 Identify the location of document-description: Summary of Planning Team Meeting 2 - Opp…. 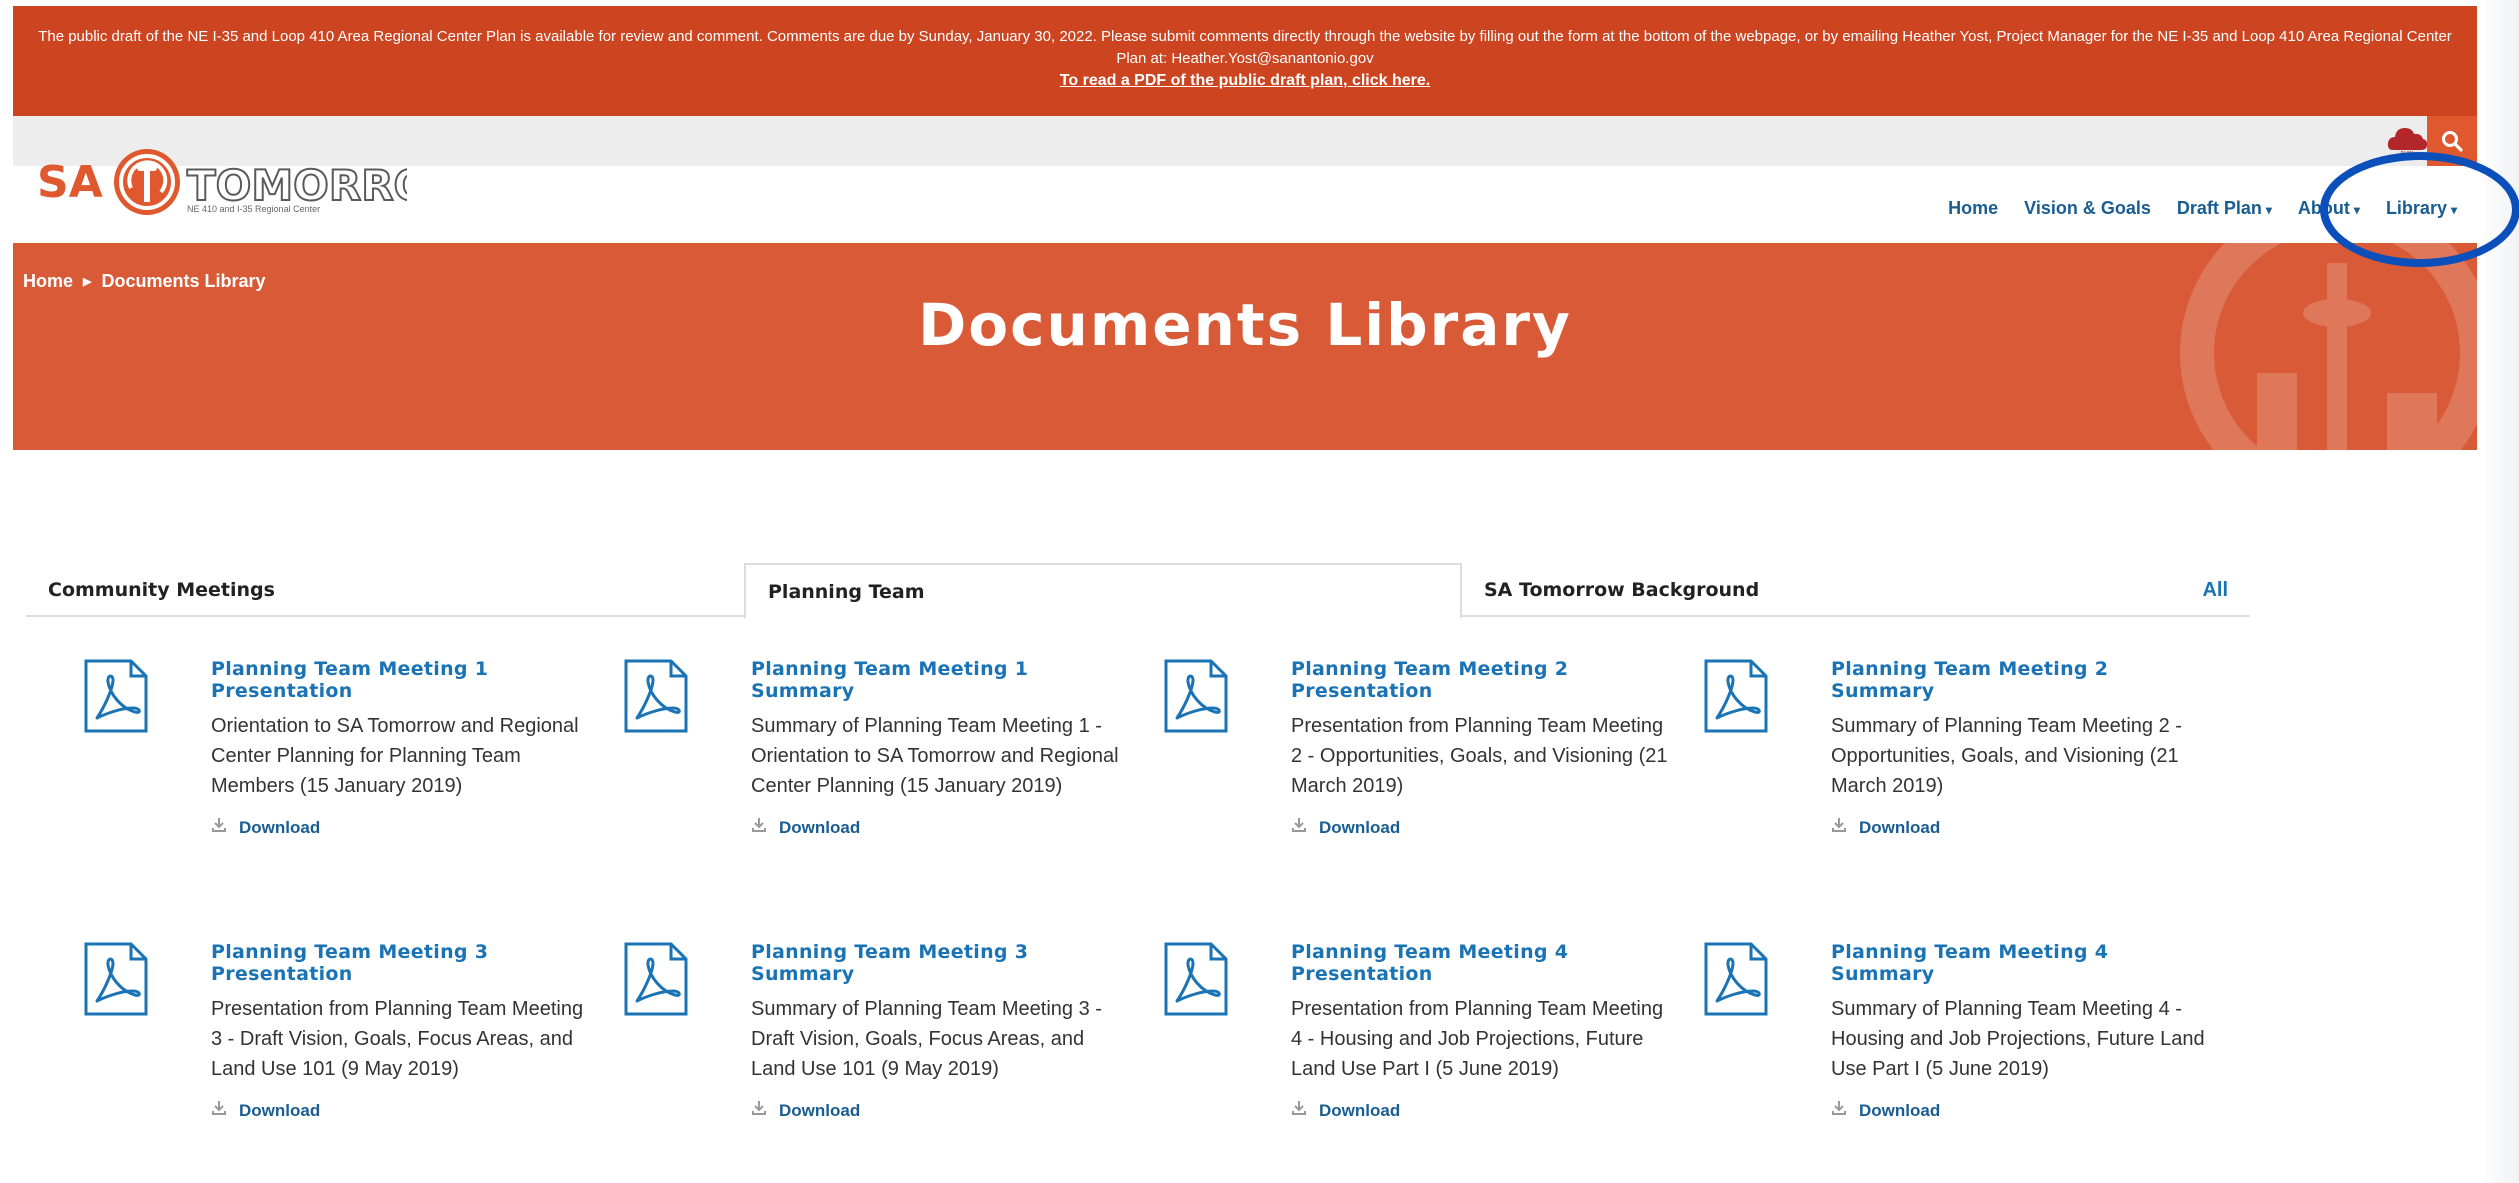
(2006, 756).